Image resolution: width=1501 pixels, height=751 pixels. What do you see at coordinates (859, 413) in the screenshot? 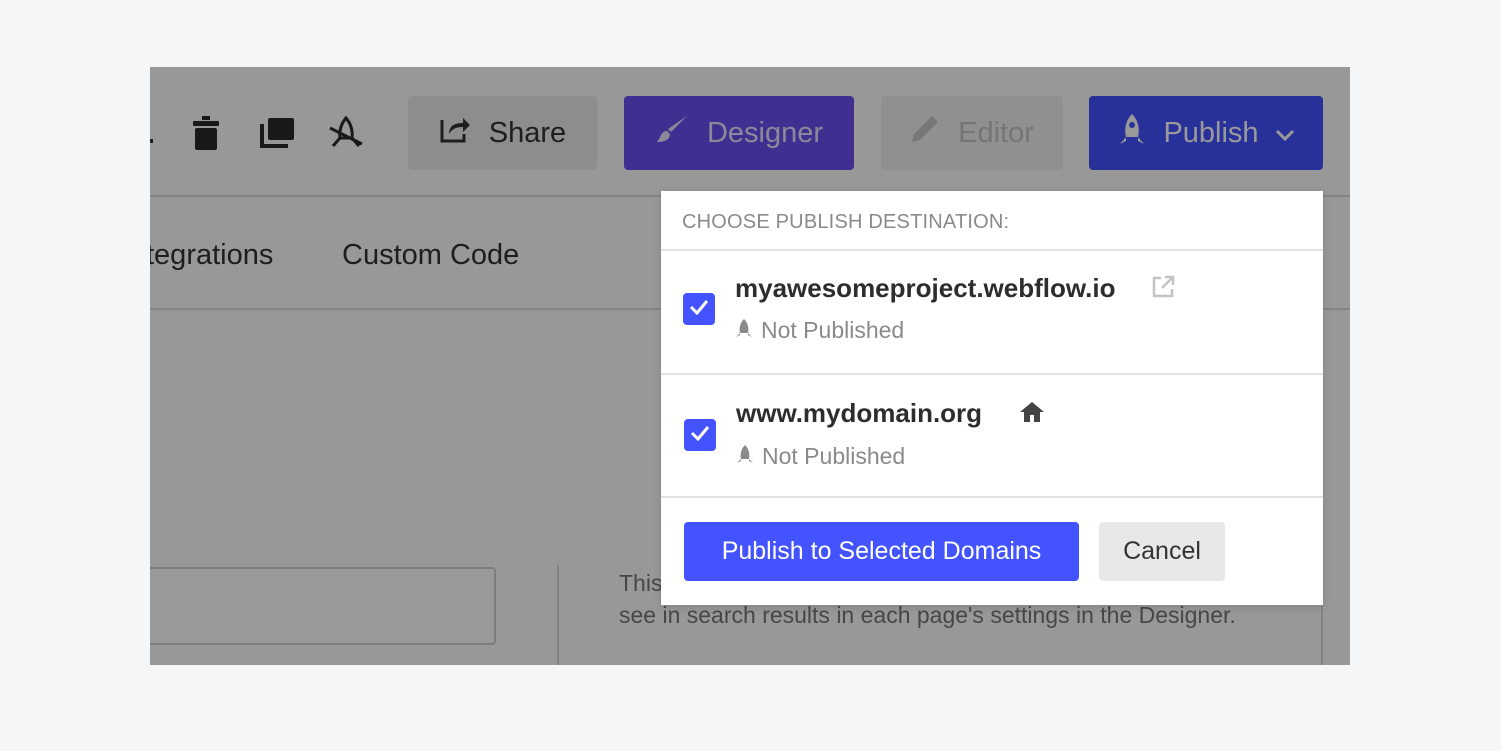
I see `destination-domain: www.mydomain.org` at bounding box center [859, 413].